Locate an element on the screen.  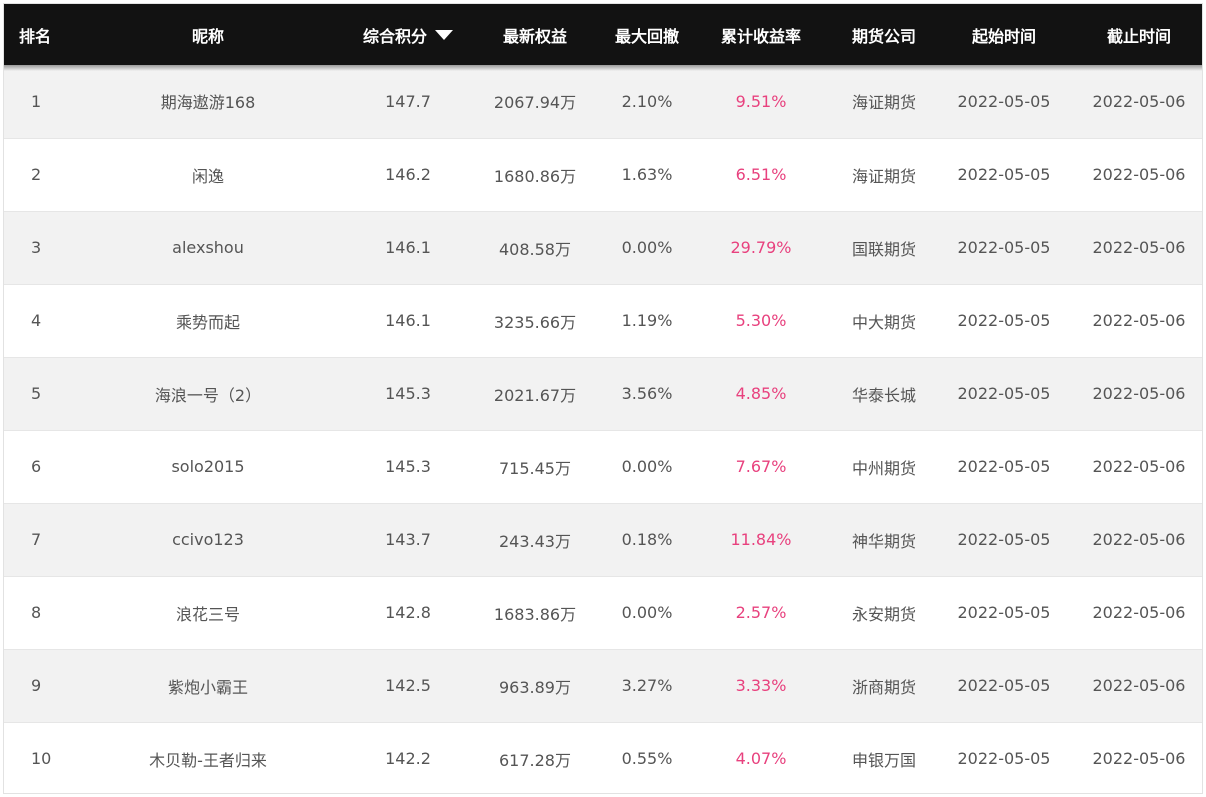
cell-equity: 2021.67万 is located at coordinates (535, 394).